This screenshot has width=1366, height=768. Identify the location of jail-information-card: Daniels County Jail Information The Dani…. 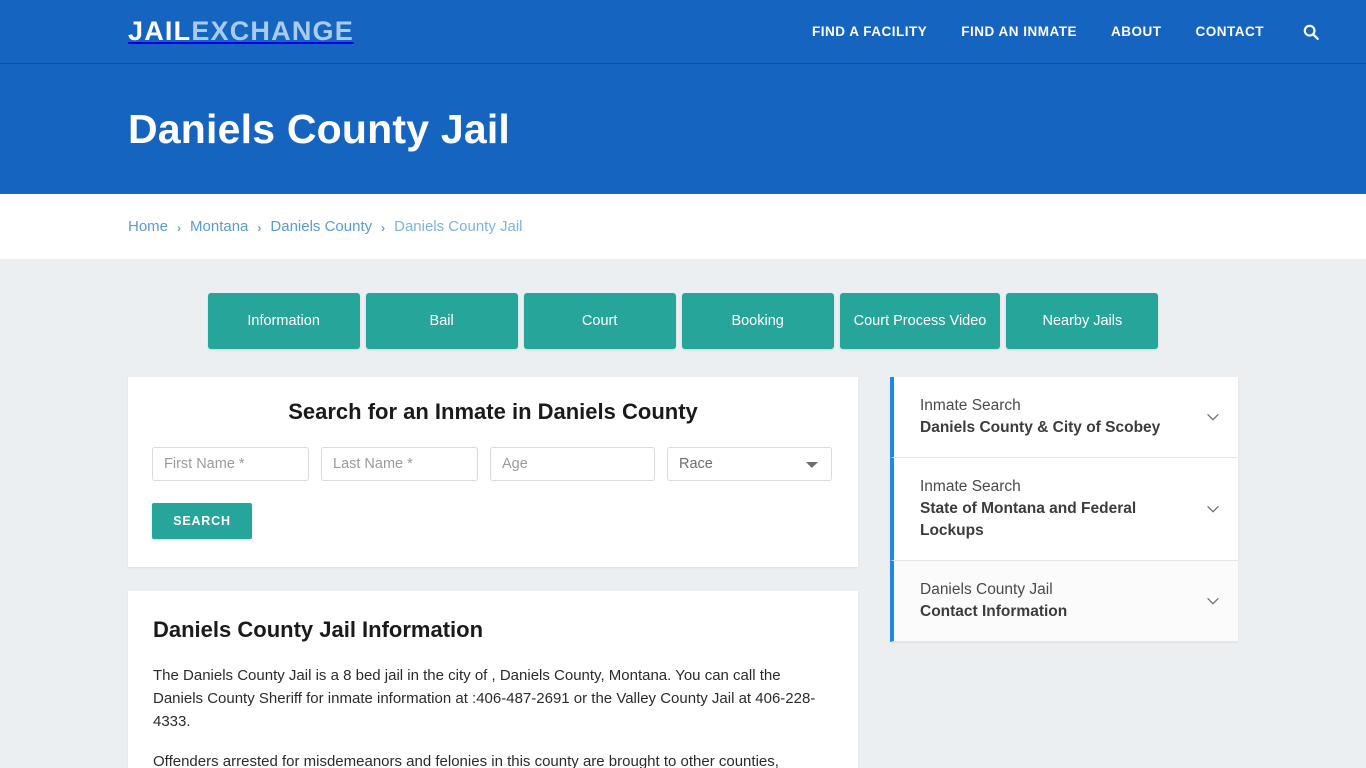
(493, 679).